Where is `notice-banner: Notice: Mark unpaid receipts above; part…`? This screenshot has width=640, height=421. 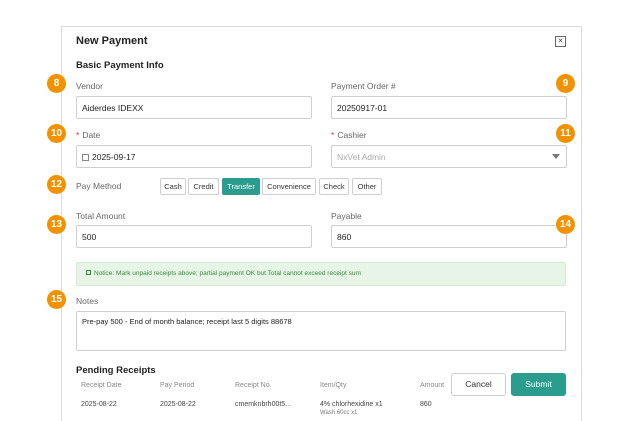
notice-banner: Notice: Mark unpaid receipts above; part… is located at coordinates (321, 274).